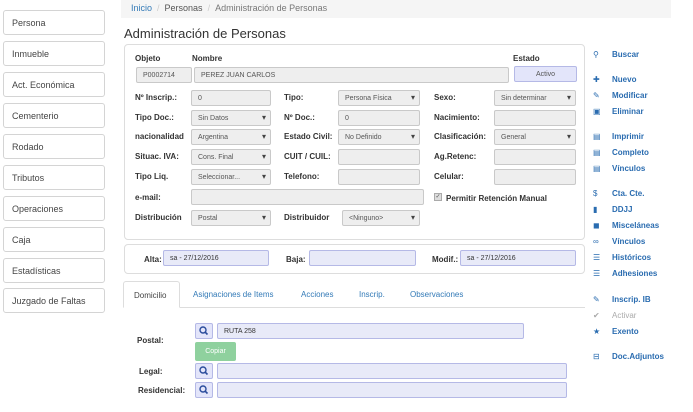  I want to click on tipo-select: Persona Física, so click(379, 98).